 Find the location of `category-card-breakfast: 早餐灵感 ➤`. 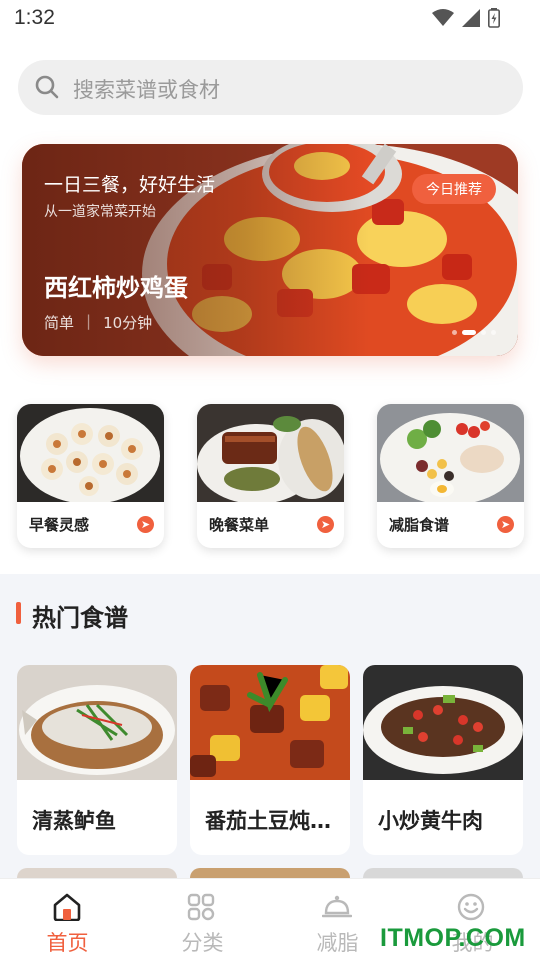

category-card-breakfast: 早餐灵感 ➤ is located at coordinates (90, 476).